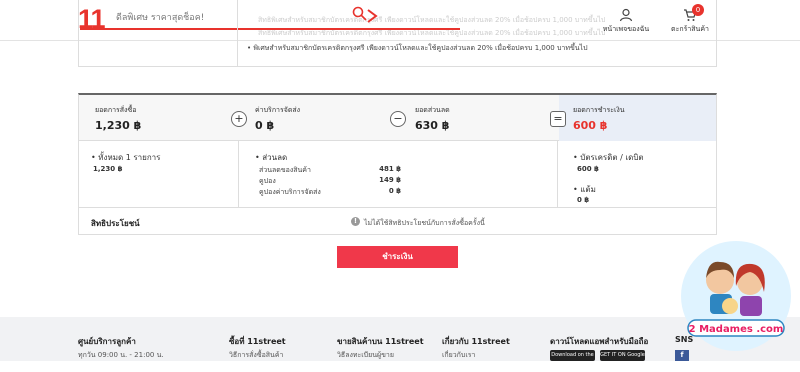 The height and width of the screenshot is (372, 800). Describe the element at coordinates (394, 191) in the screenshot. I see `discount-row-value: 0 ฿` at that location.